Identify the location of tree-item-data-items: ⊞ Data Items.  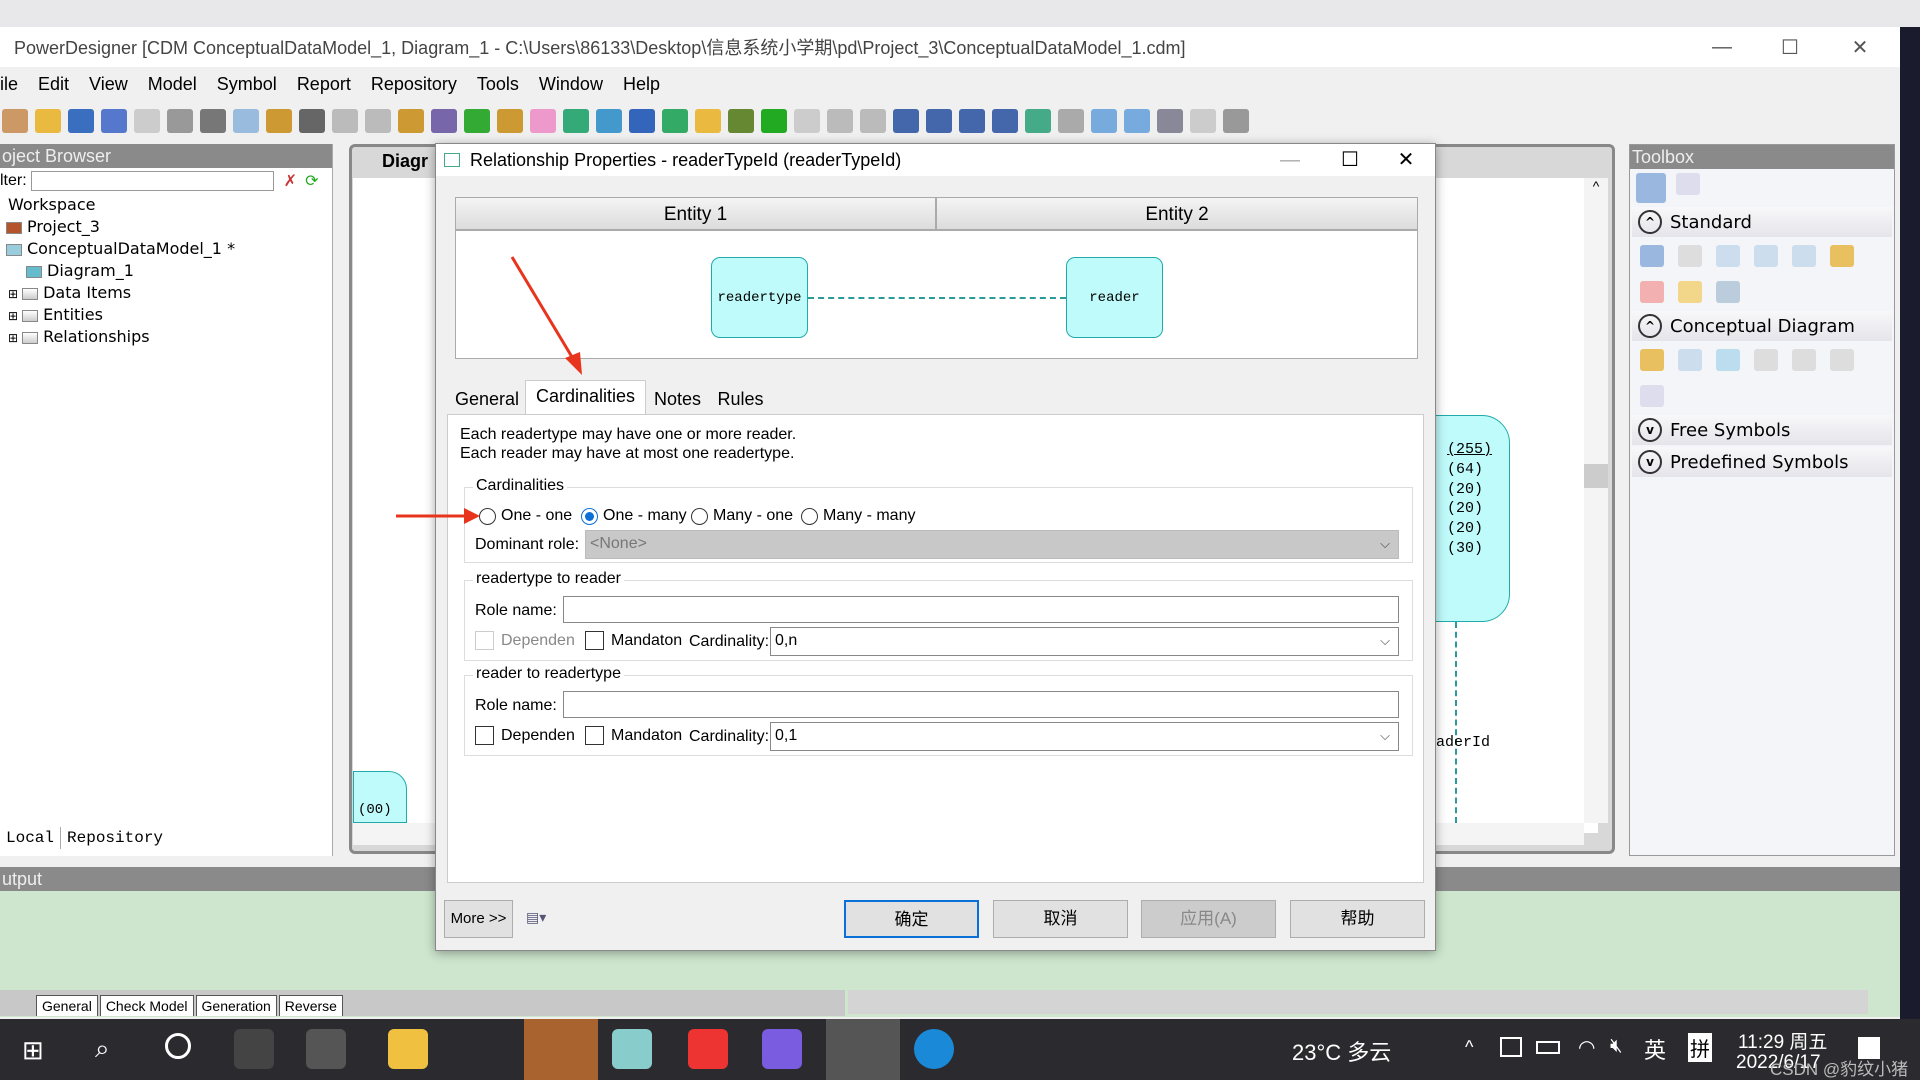
(166, 293).